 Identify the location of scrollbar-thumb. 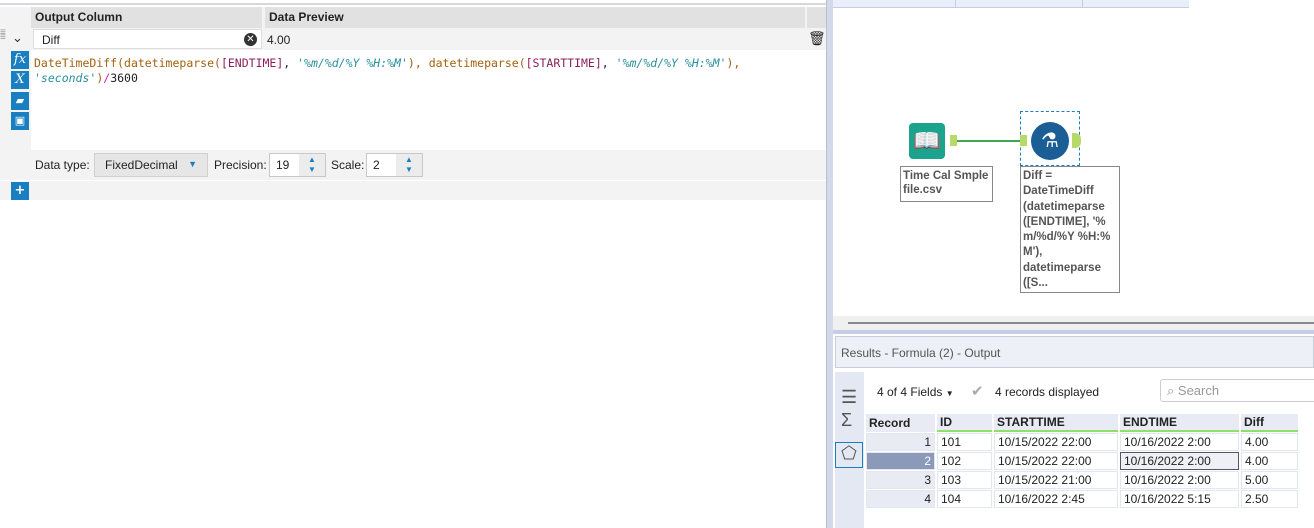
(1081, 323).